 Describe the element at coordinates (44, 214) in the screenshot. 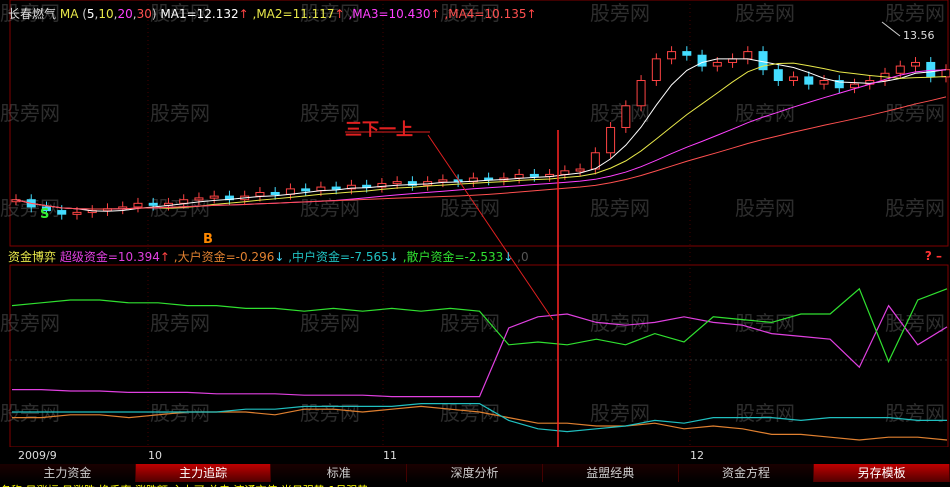

I see `sell-signal: S` at that location.